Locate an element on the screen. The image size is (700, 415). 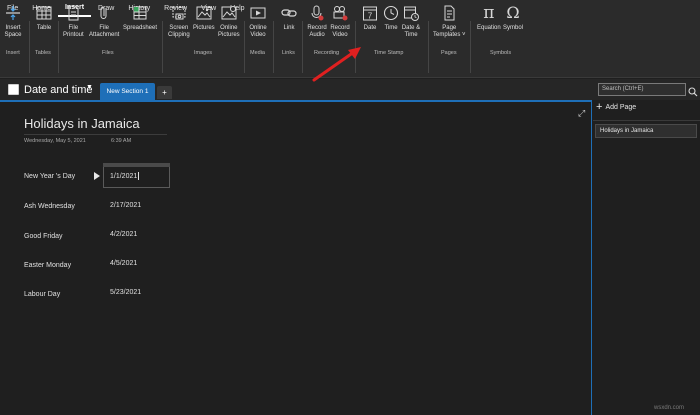
watermark: wsxdn.com is located at coordinates (669, 408).